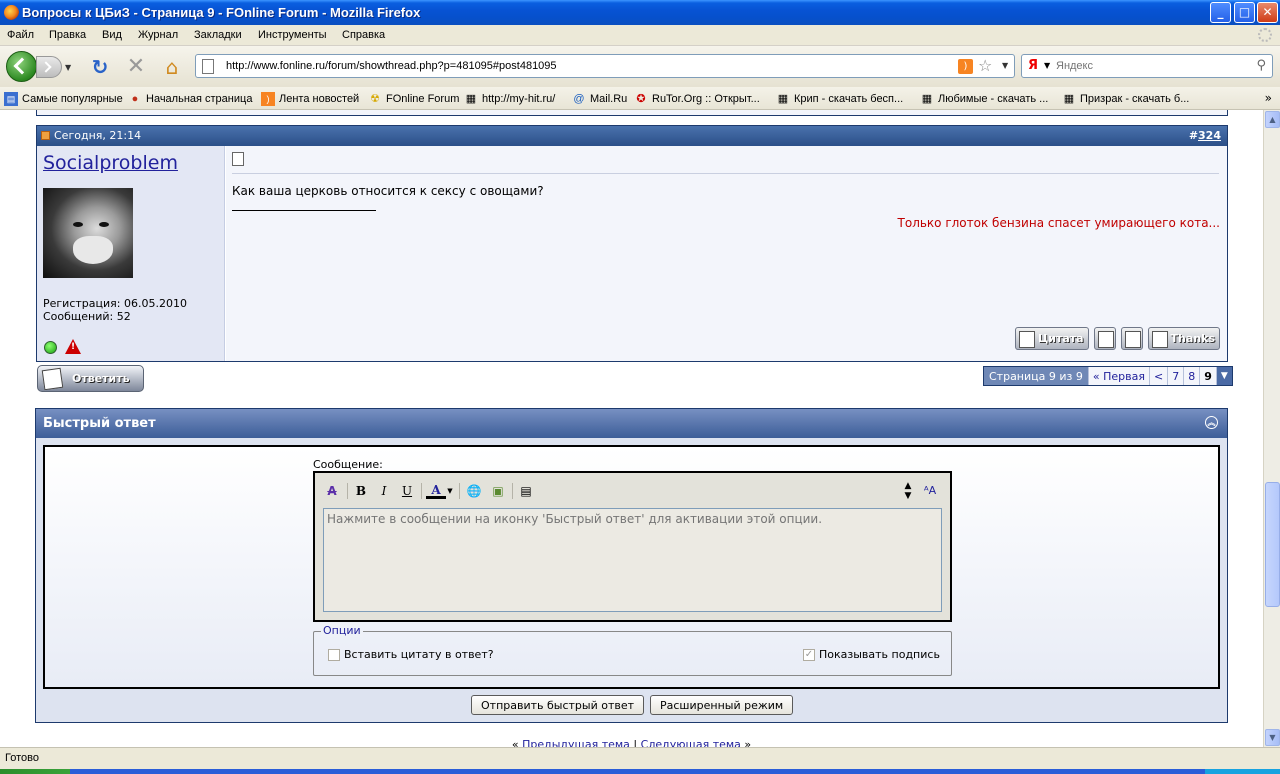 The width and height of the screenshot is (1280, 774). I want to click on stop-icon: ✕, so click(136, 67).